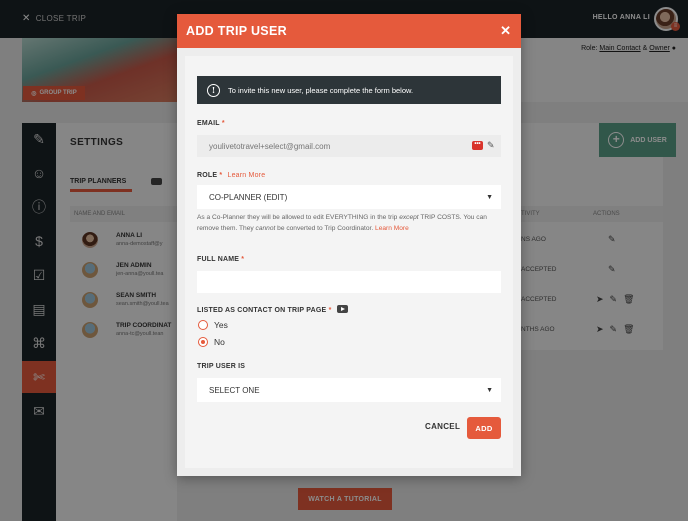 Image resolution: width=688 pixels, height=521 pixels. What do you see at coordinates (349, 31) in the screenshot?
I see `modal-header: ADD TRIP USER ✕` at bounding box center [349, 31].